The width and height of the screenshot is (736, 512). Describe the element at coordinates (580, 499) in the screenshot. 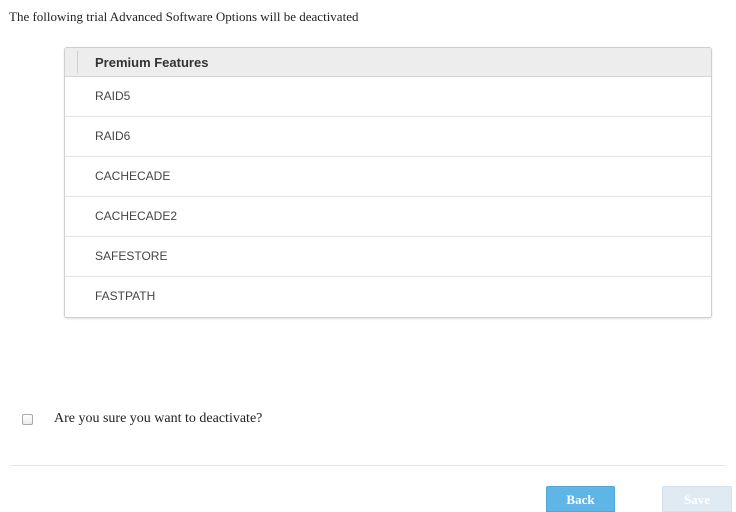

I see `back-button: Back` at that location.